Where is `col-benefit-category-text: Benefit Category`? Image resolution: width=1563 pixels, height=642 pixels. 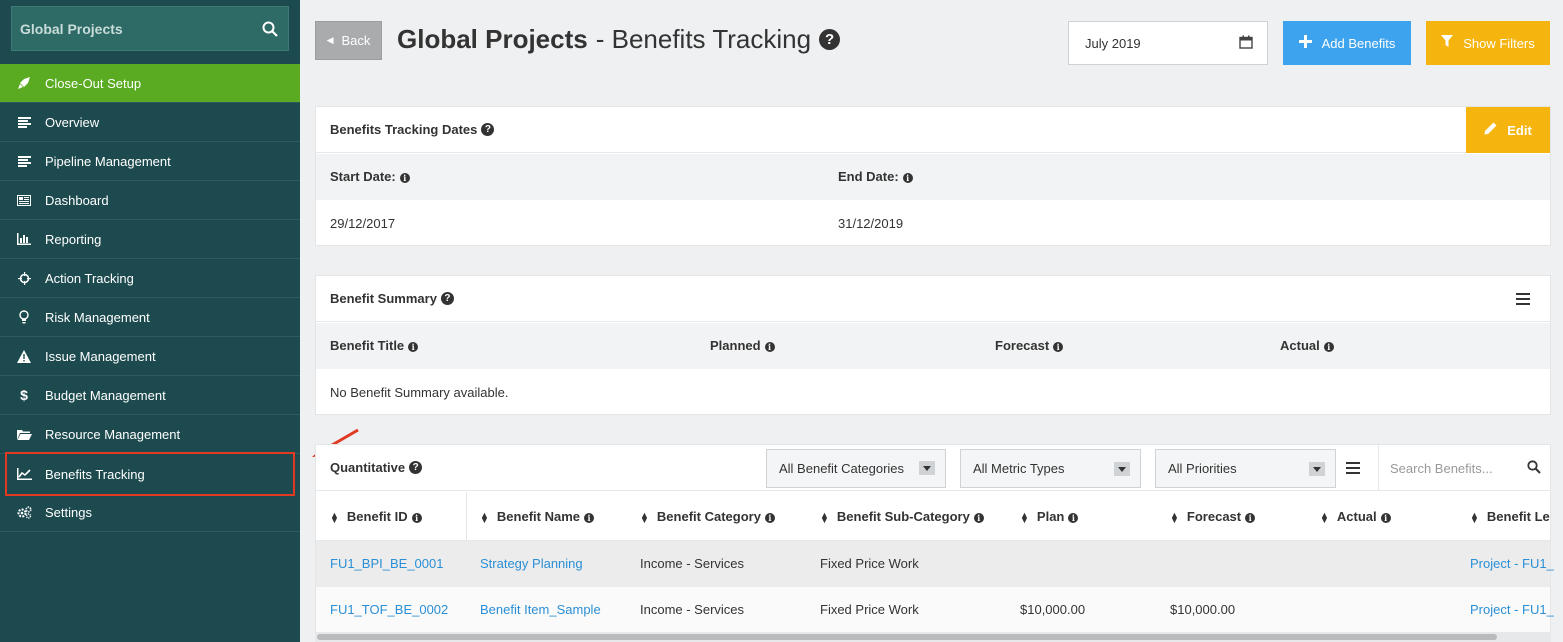
col-benefit-category-text: Benefit Category is located at coordinates (708, 516).